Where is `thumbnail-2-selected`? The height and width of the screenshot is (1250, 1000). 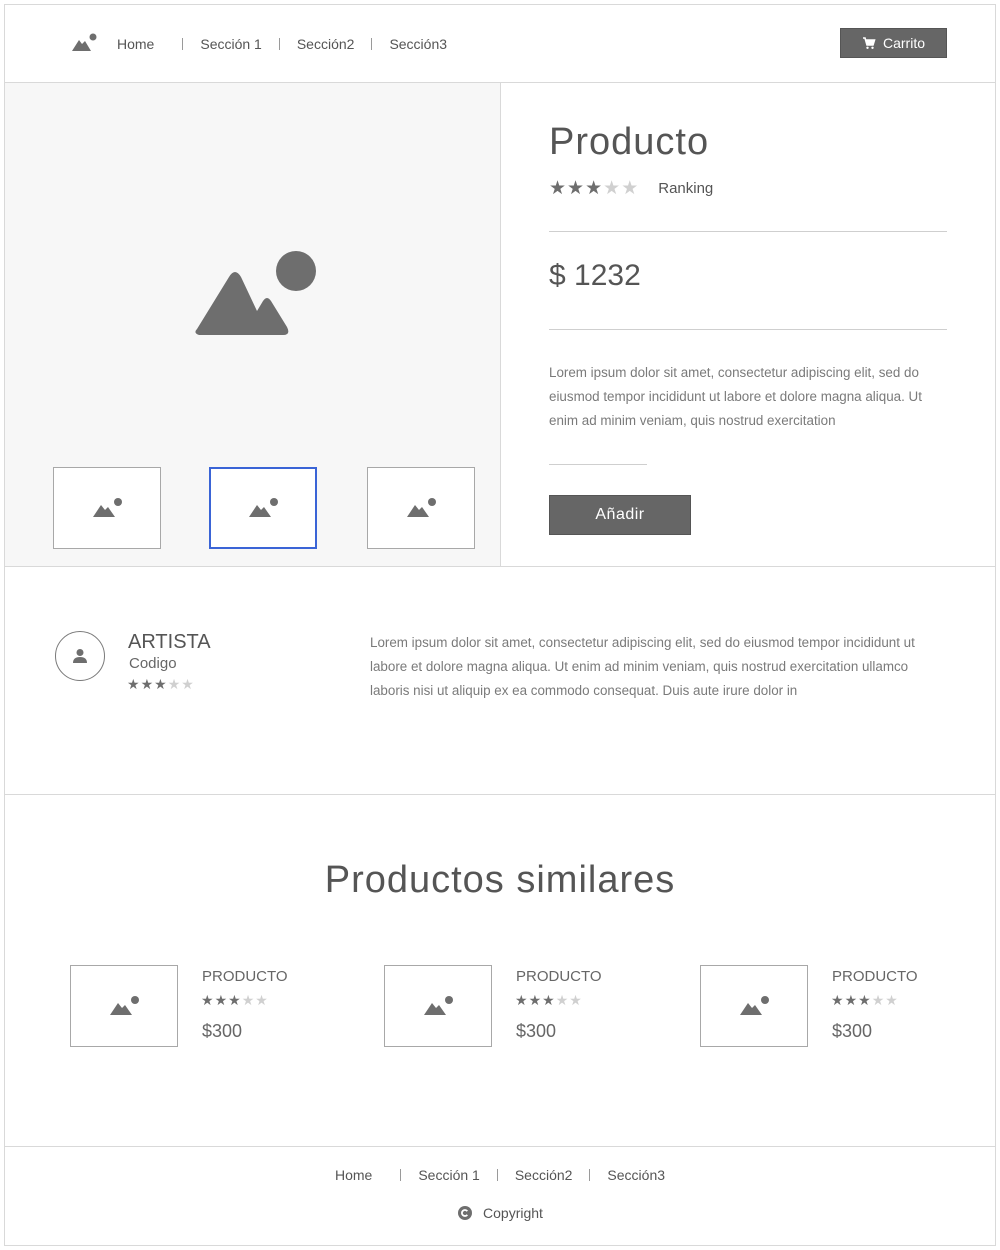 thumbnail-2-selected is located at coordinates (263, 508).